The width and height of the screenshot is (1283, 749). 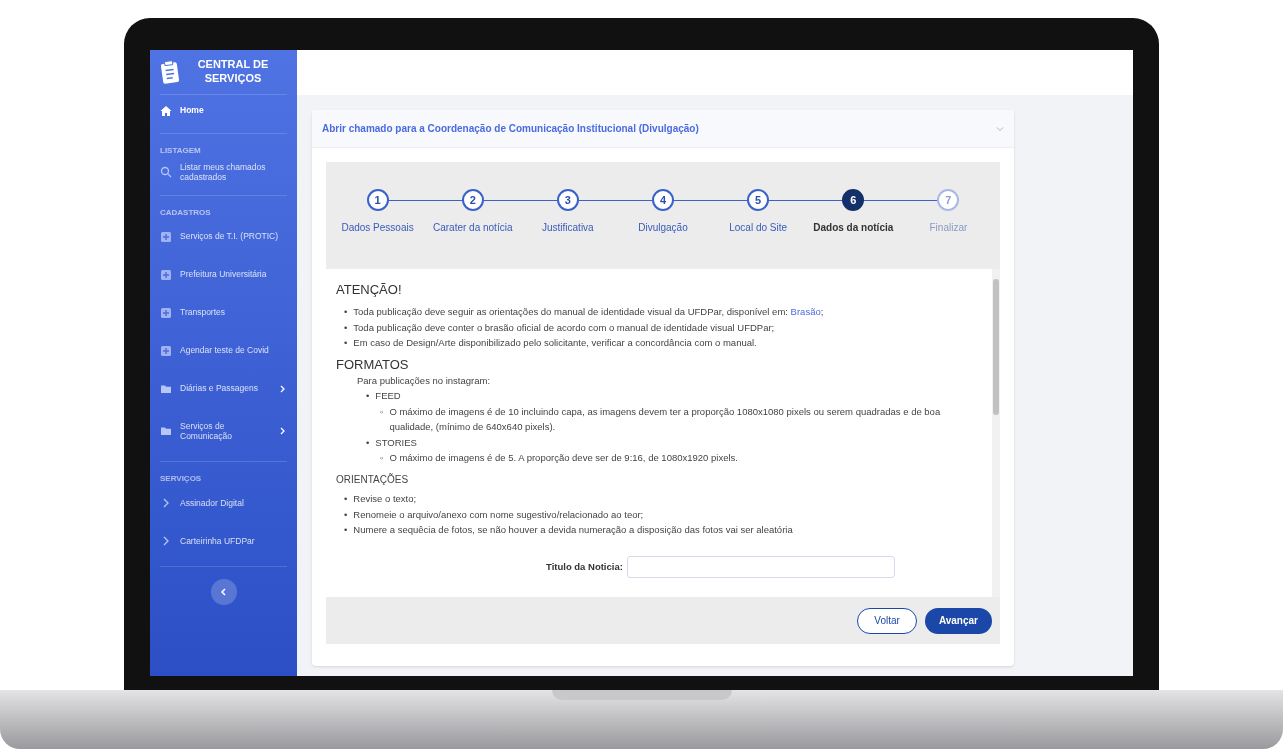 What do you see at coordinates (588, 312) in the screenshot?
I see `list-text: Toda publicação deve seguir as orientações do manual de identidade visual da UFDPar, disponível em: Brasão;` at bounding box center [588, 312].